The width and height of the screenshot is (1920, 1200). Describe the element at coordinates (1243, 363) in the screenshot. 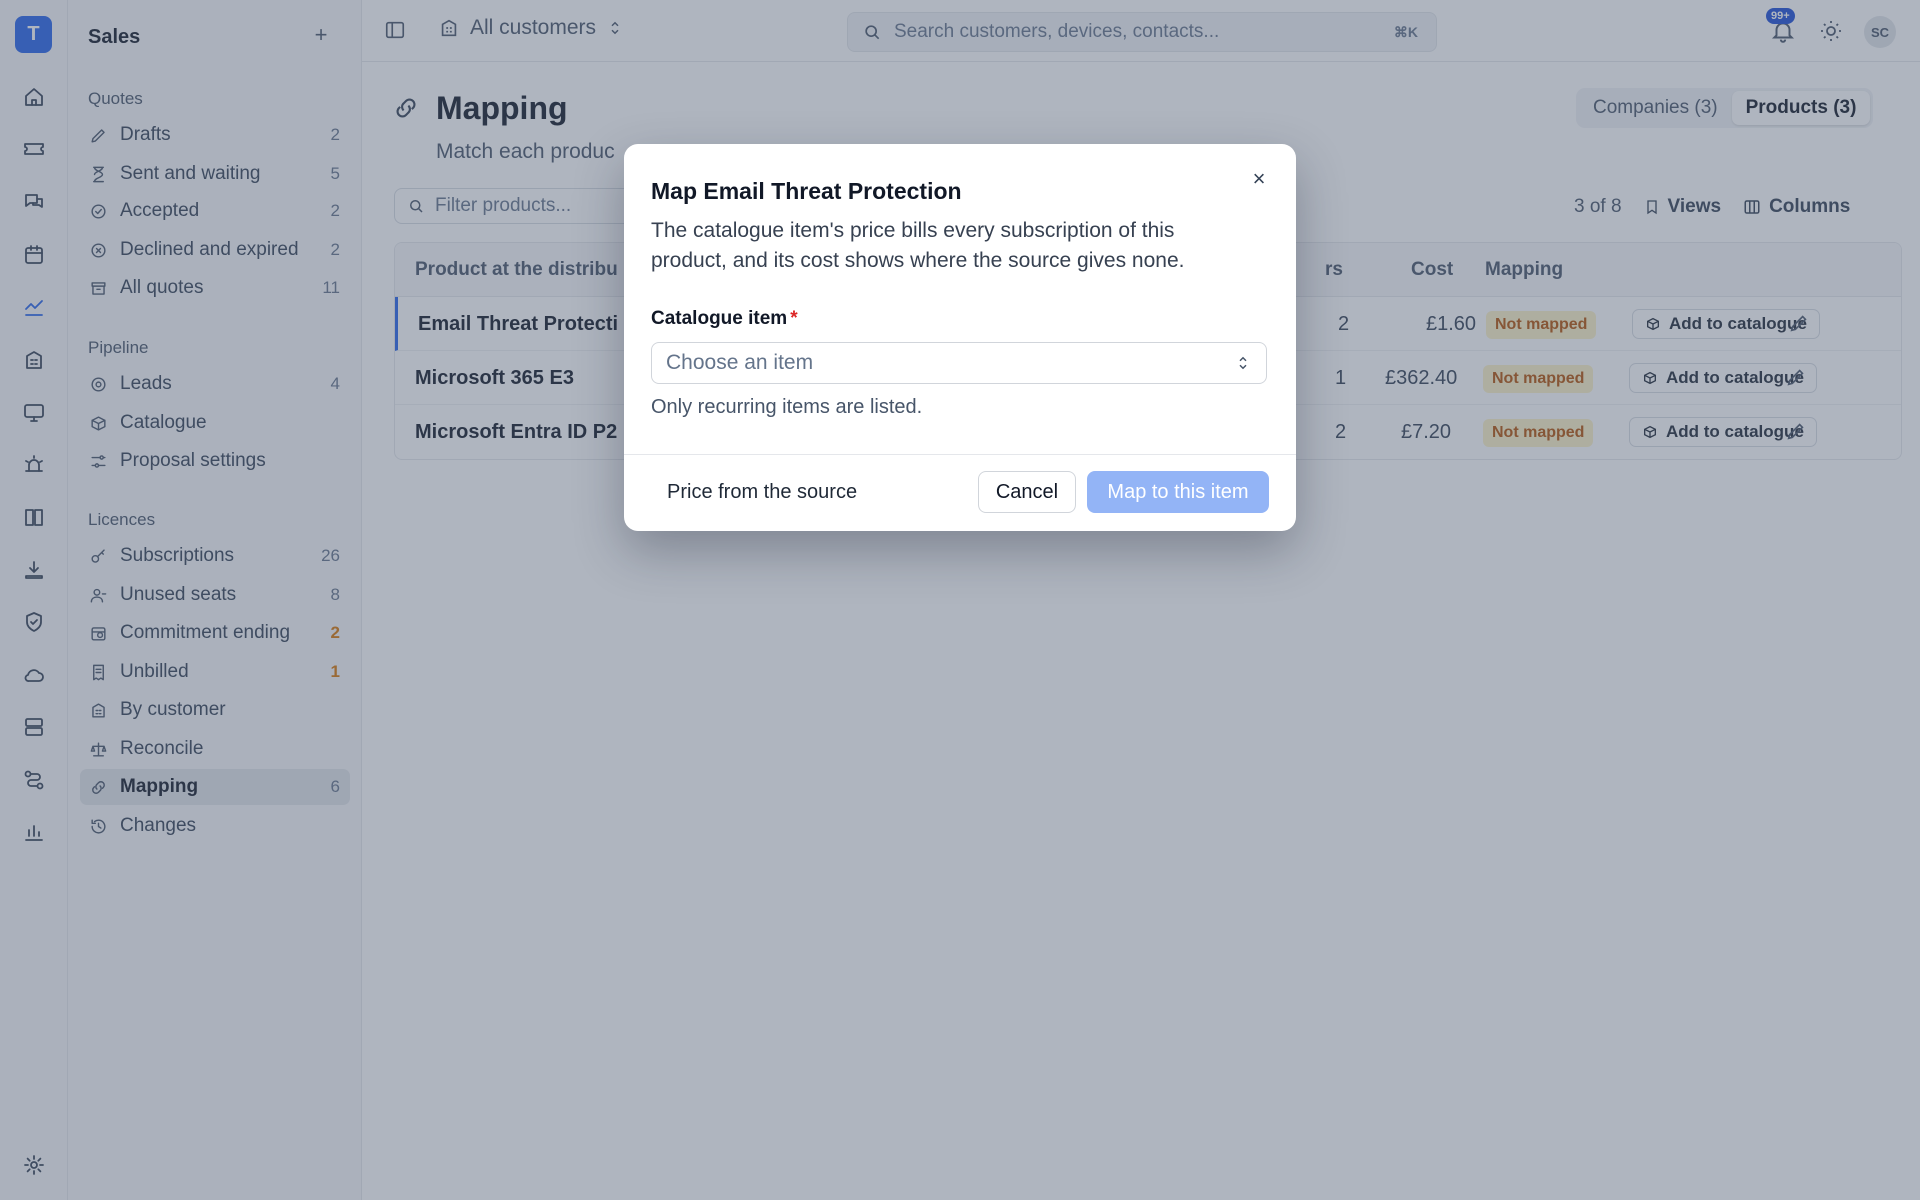

I see `chevron-updown-icon` at that location.